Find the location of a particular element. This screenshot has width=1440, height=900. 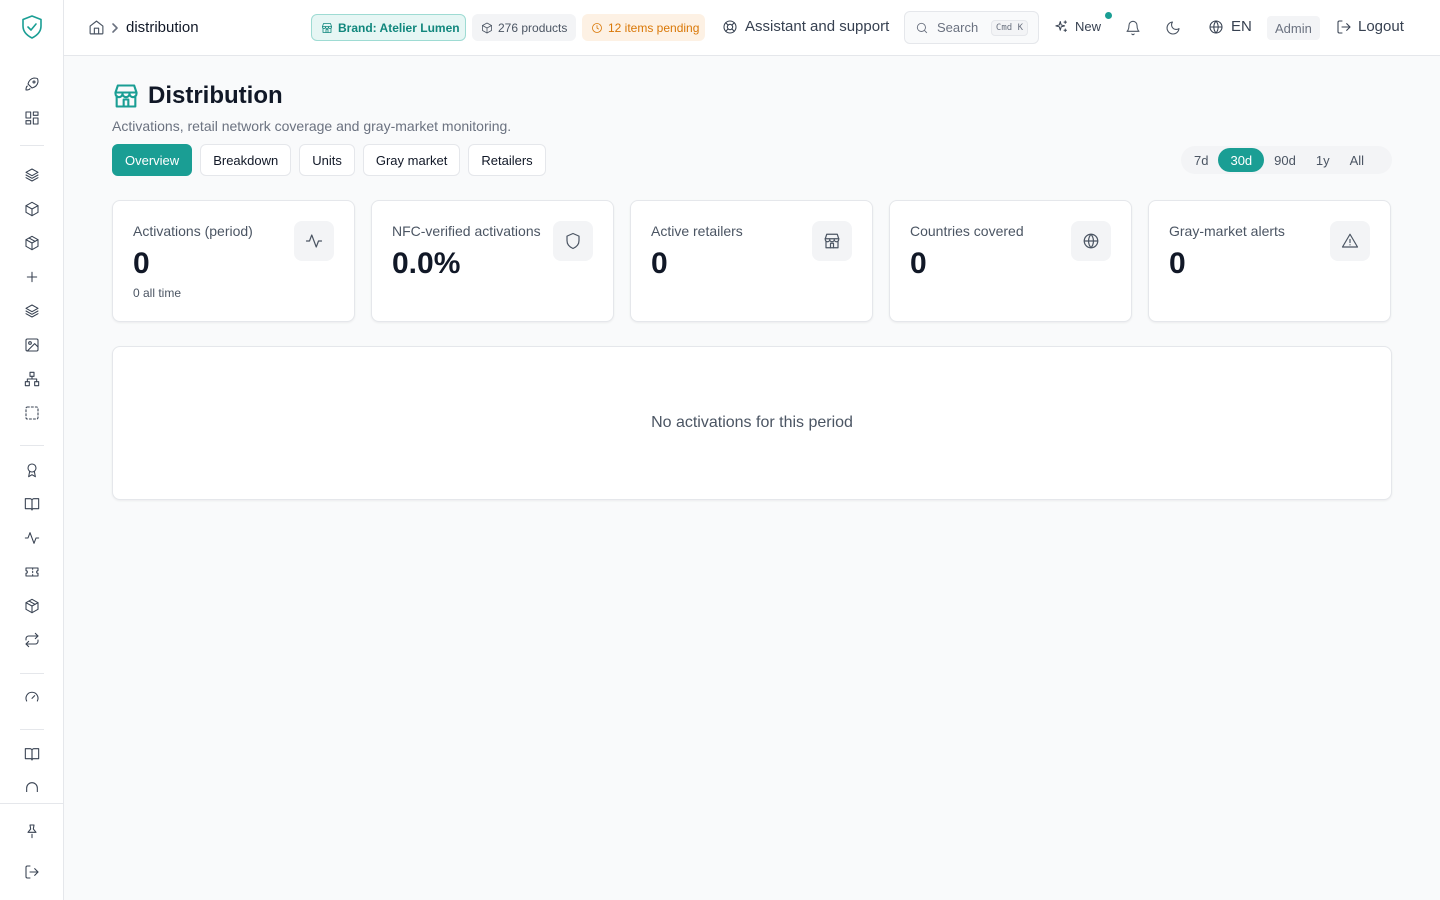

shield-icon is located at coordinates (573, 241).